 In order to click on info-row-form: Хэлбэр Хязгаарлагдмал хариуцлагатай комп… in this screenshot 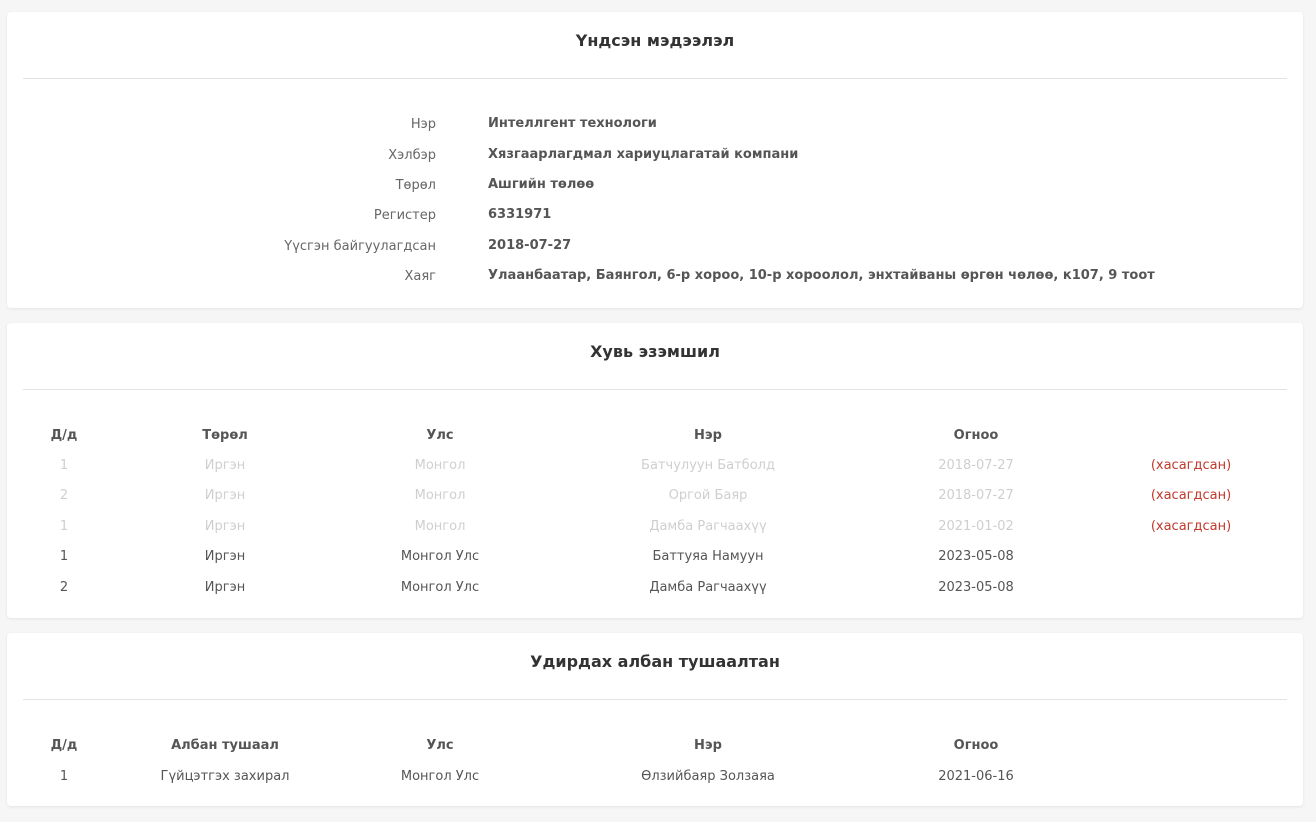, I will do `click(655, 156)`.